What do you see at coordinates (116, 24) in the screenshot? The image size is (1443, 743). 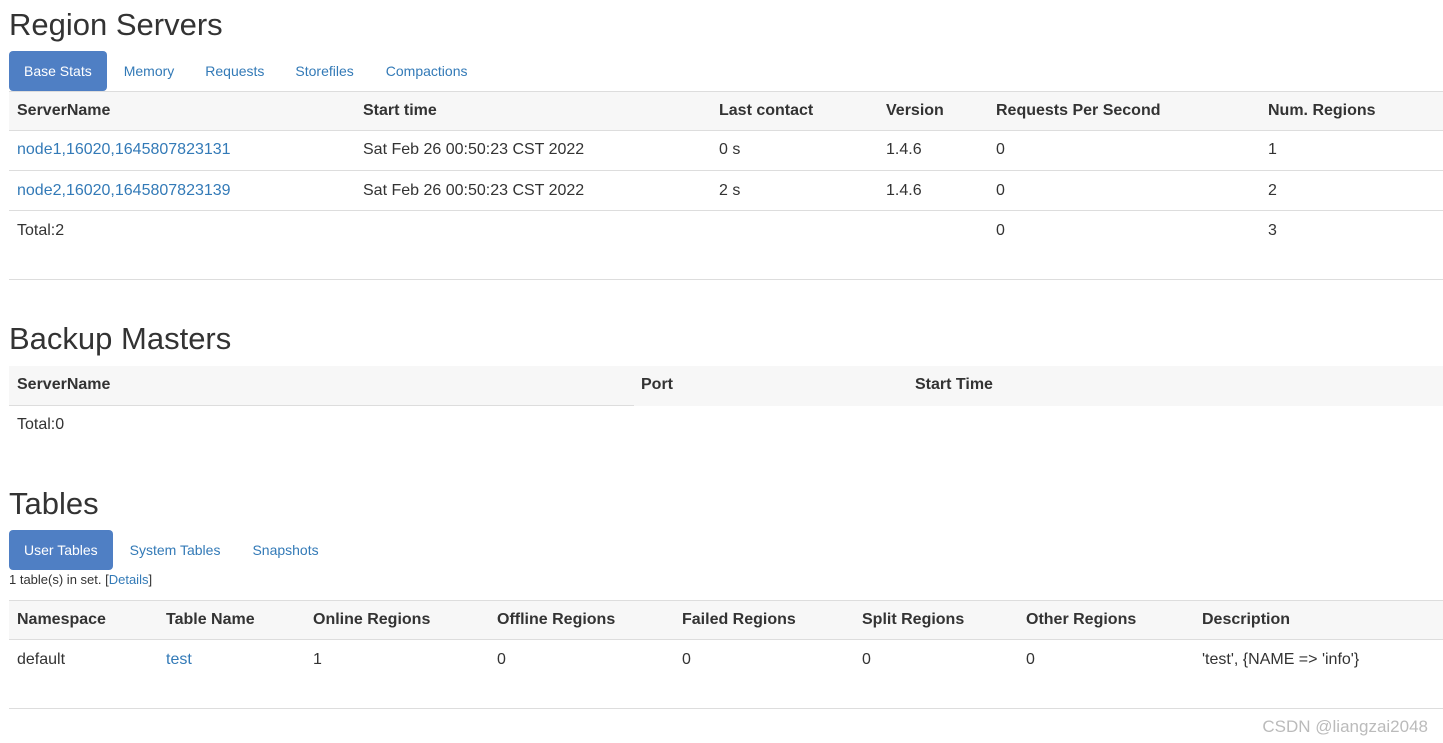 I see `region-servers-title: Region Servers` at bounding box center [116, 24].